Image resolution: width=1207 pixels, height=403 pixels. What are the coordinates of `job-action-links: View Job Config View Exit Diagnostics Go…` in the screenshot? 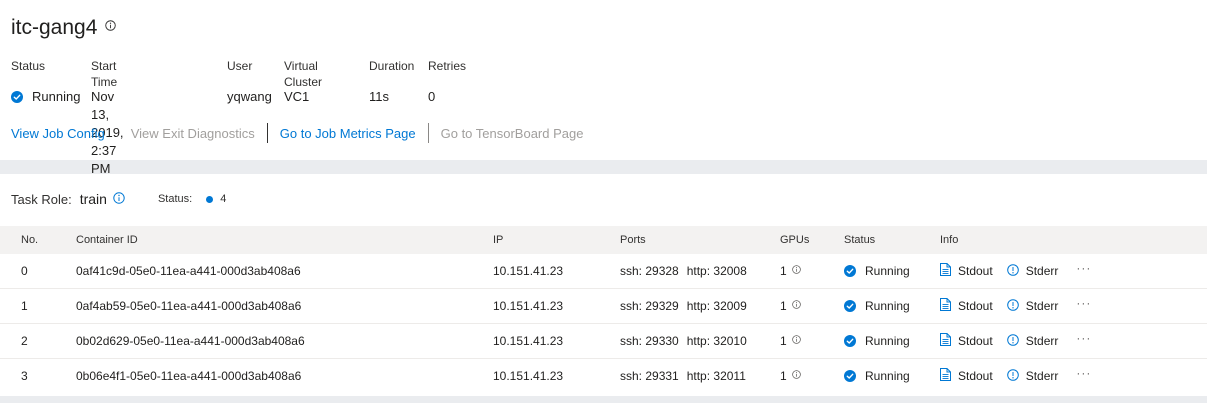 It's located at (297, 133).